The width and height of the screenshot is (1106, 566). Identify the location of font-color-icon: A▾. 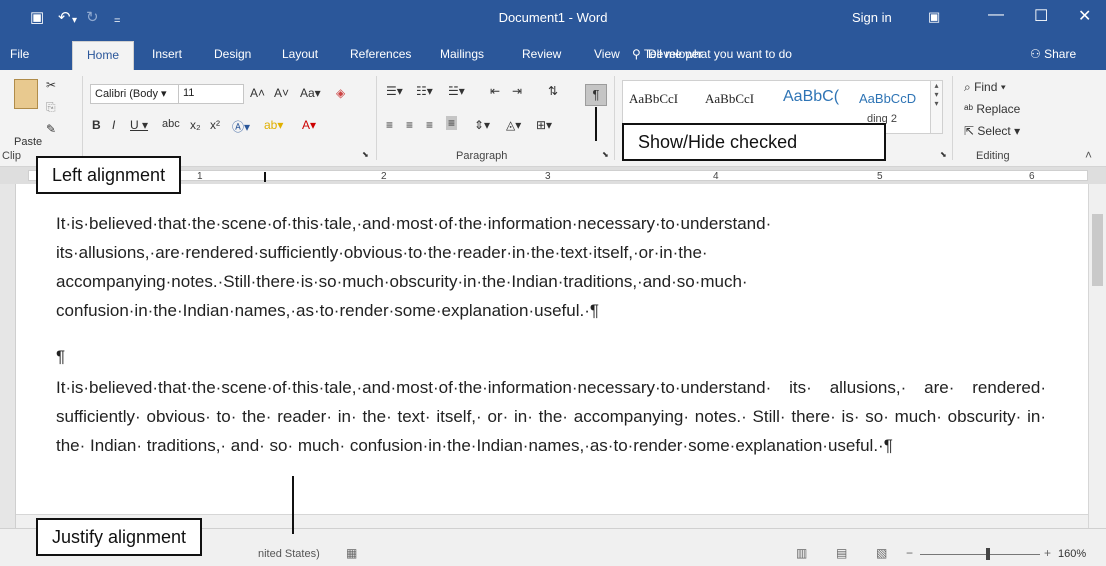
(309, 125).